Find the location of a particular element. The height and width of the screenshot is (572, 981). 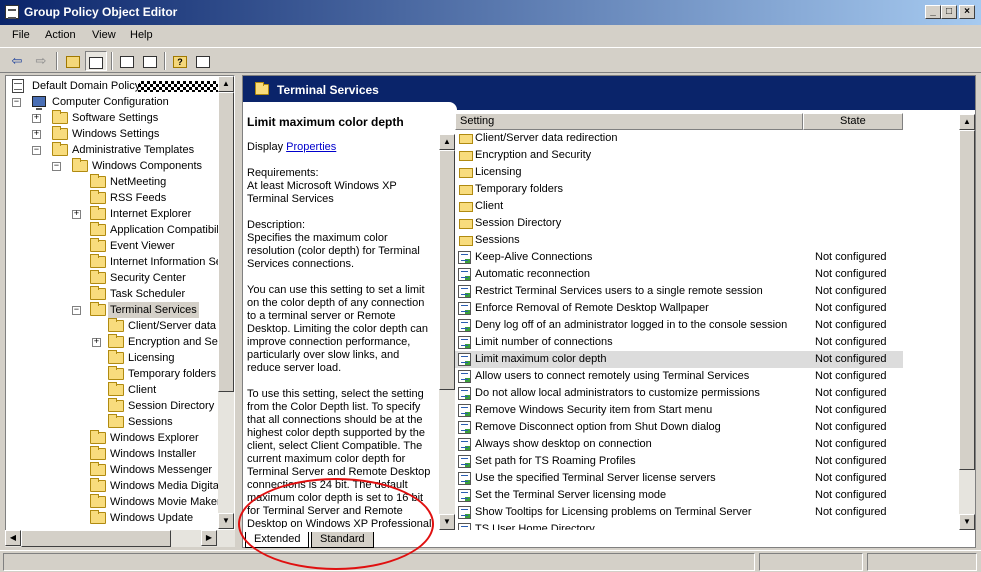

menu-bar: File Action View Help is located at coordinates (490, 36).